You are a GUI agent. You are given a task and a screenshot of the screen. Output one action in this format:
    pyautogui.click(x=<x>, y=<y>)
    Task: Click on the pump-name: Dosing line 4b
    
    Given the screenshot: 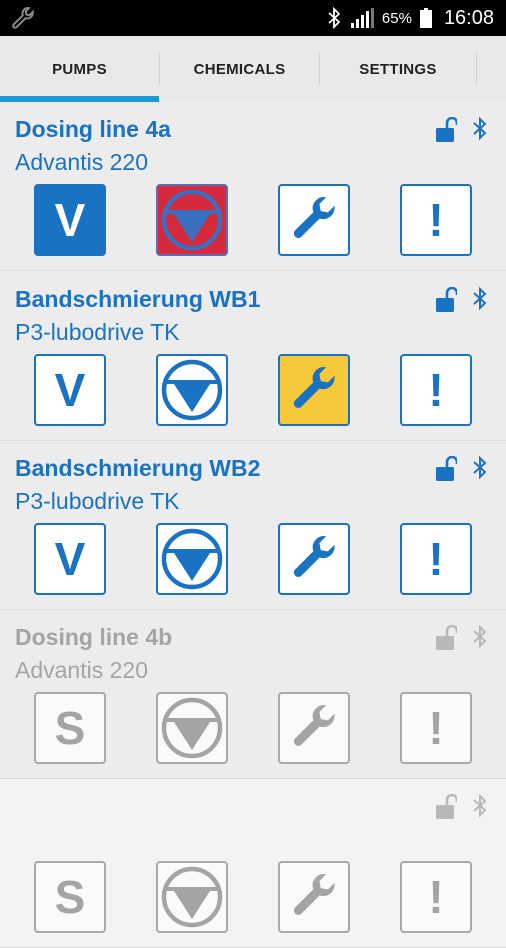 What is the action you would take?
    pyautogui.click(x=94, y=637)
    